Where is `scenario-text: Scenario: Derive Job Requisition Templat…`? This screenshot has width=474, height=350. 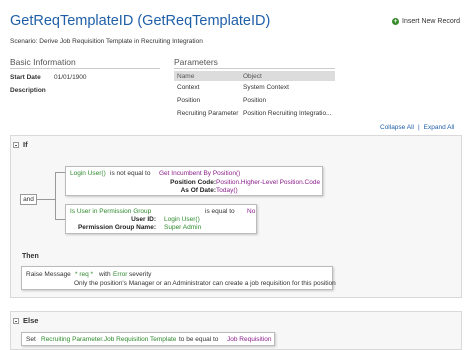
scenario-text: Scenario: Derive Job Requisition Templat… is located at coordinates (106, 41).